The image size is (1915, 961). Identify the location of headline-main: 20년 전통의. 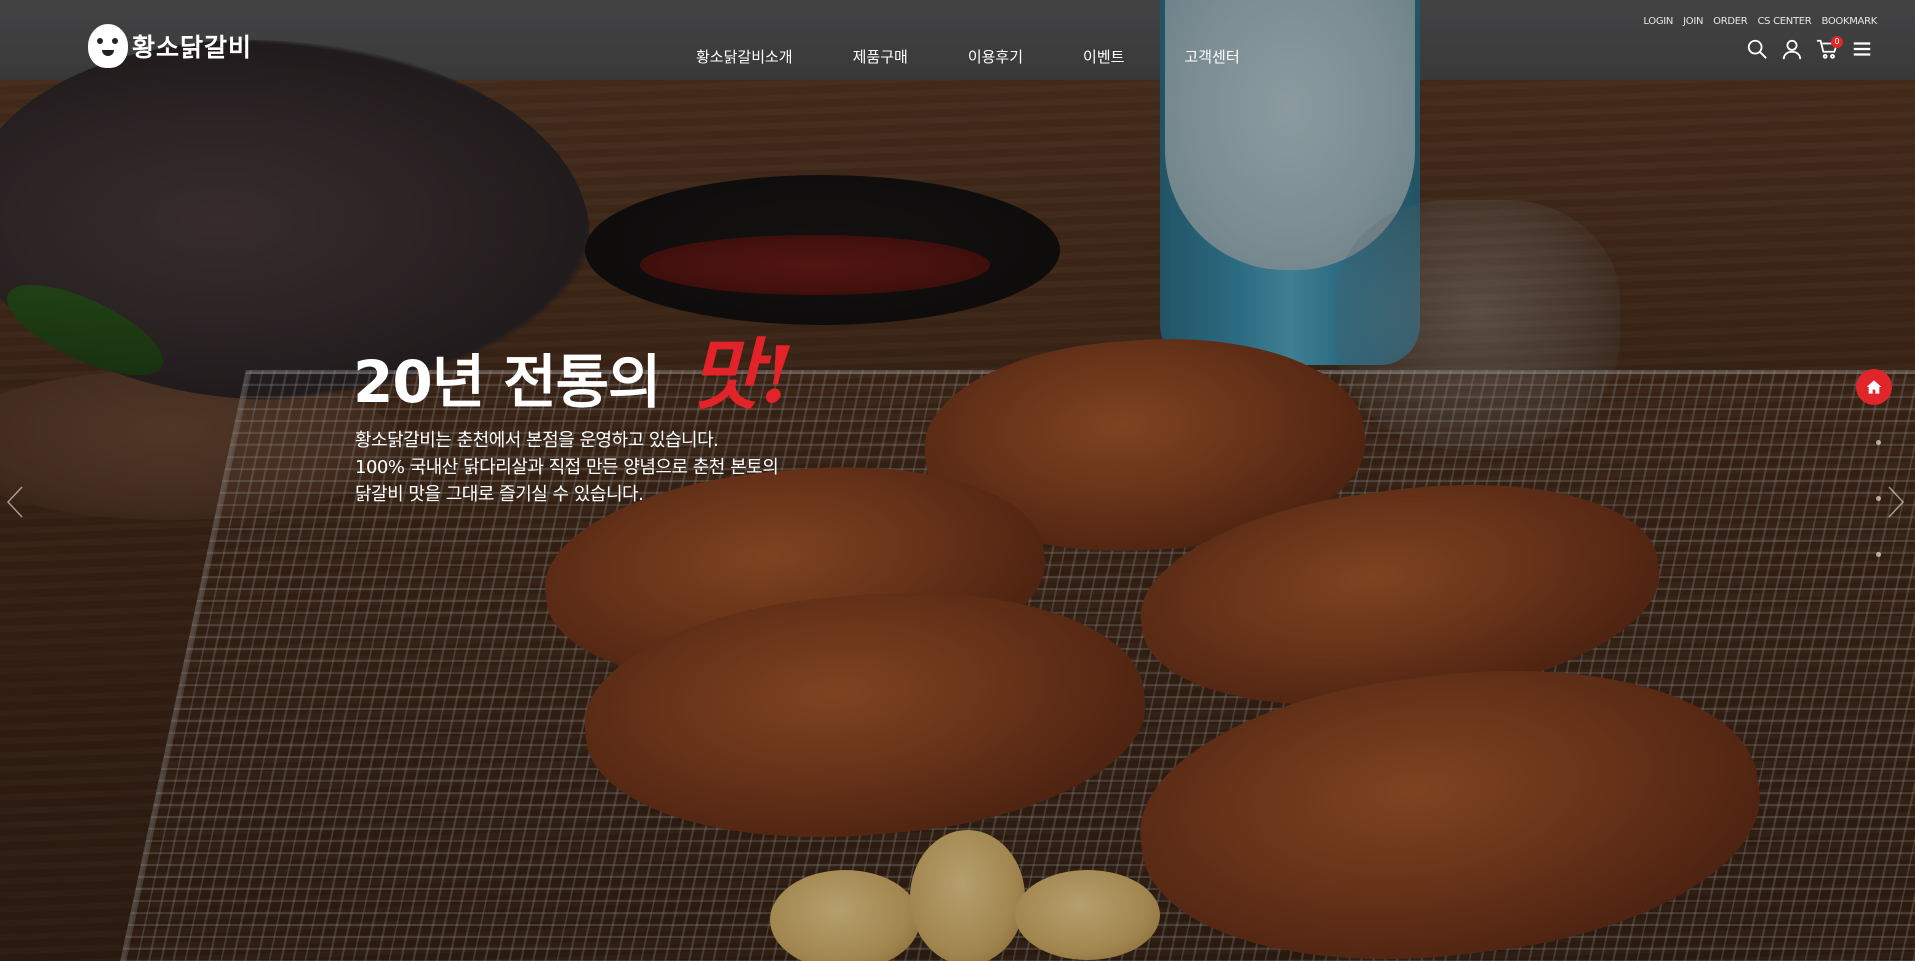
(507, 382).